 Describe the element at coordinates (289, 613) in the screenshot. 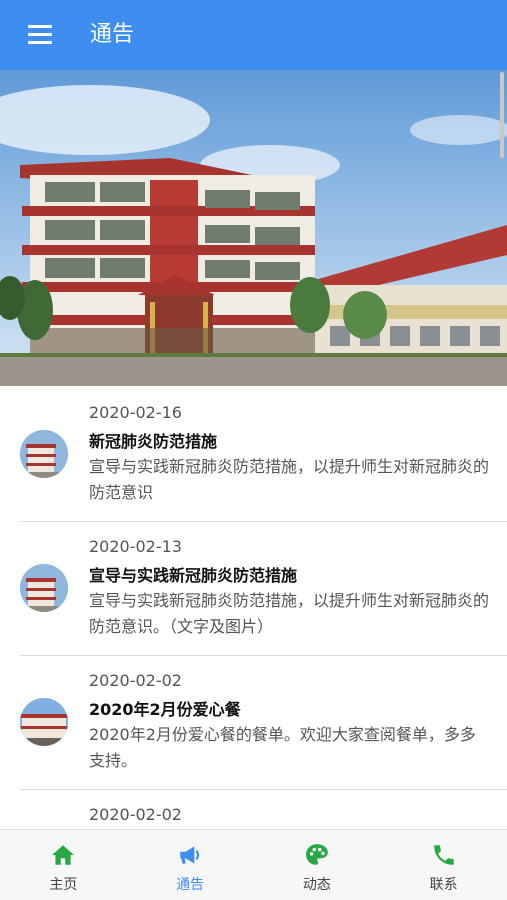

I see `notice-summary: 宣导与实践新冠肺炎防范措施，以提升师生对新冠肺炎的防范意识。（文字及图片）` at that location.